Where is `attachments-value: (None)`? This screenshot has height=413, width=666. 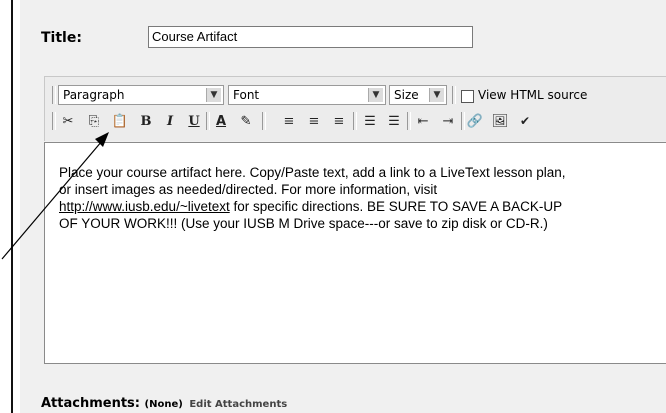
attachments-value: (None) is located at coordinates (163, 404).